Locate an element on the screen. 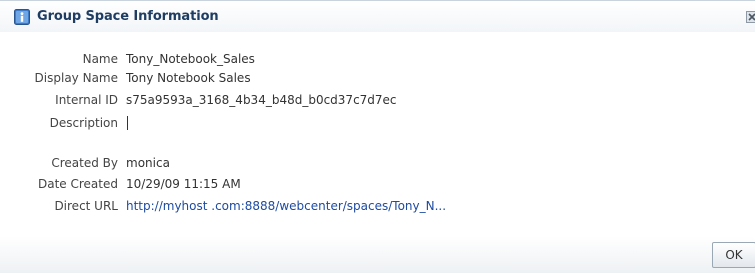 The image size is (755, 273). display-name-value: Tony Notebook Sales is located at coordinates (188, 78).